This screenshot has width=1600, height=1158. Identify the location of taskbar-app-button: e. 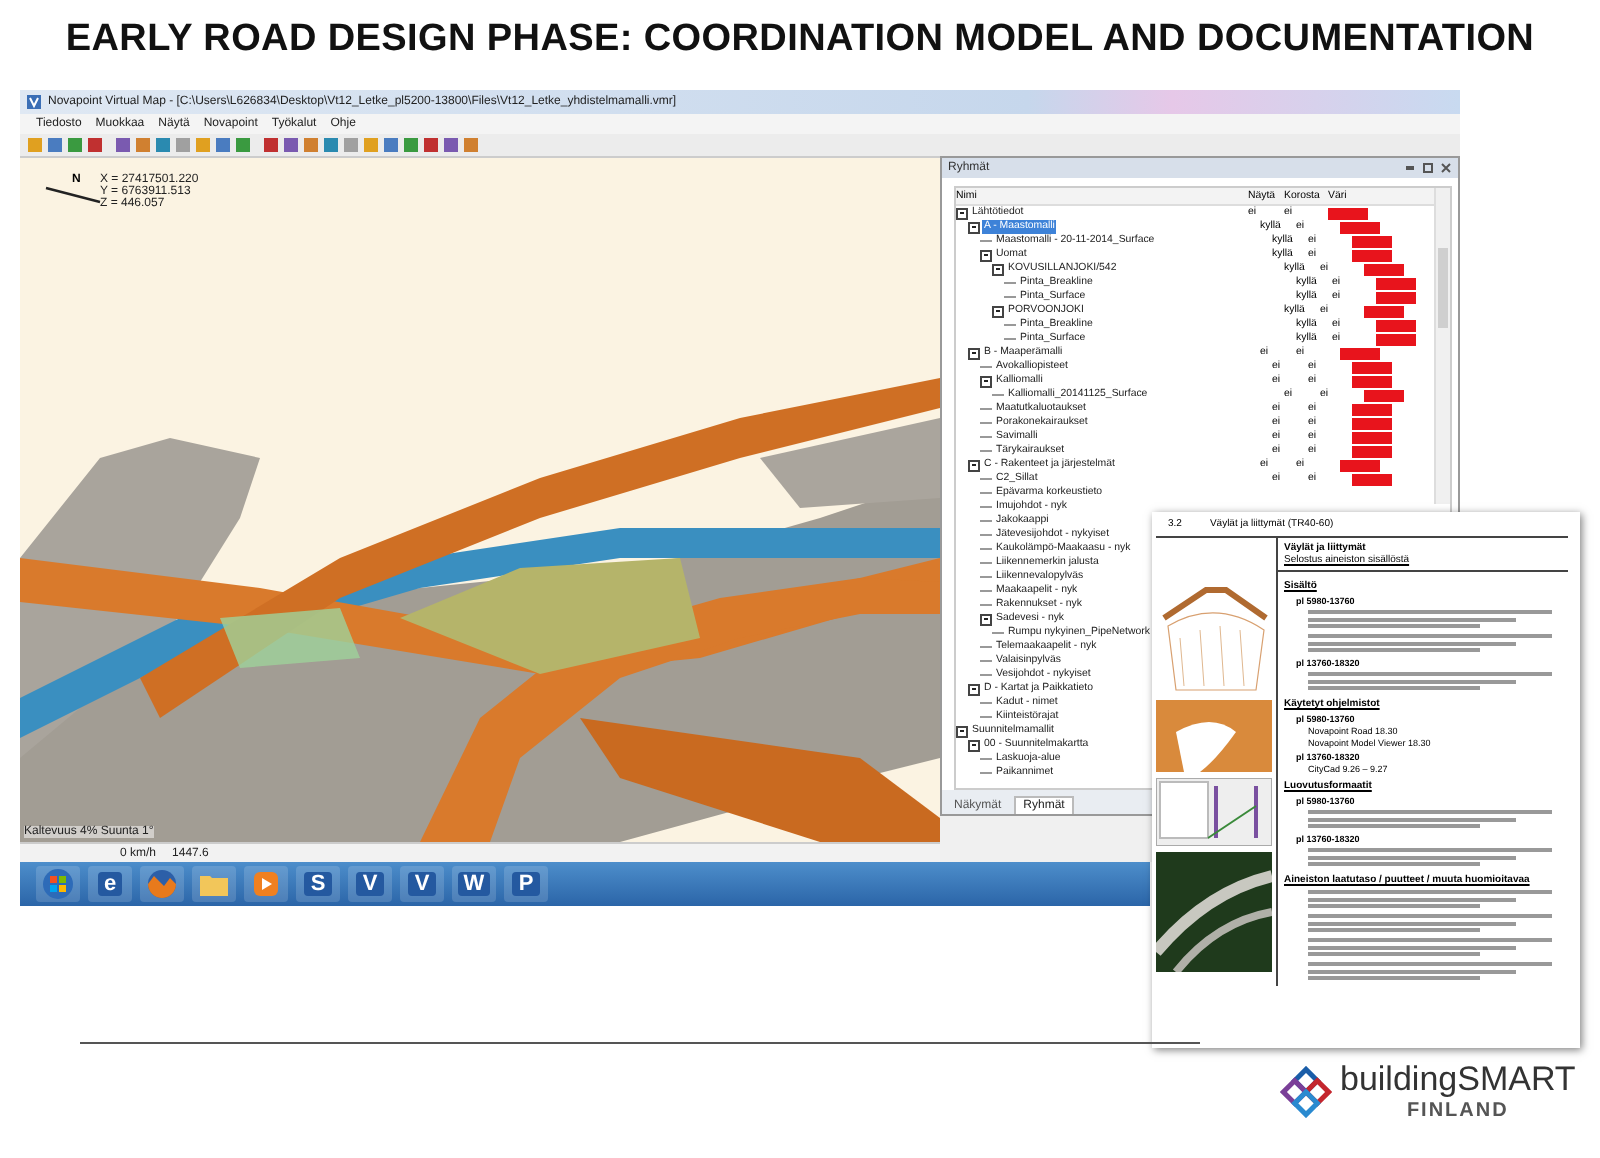
(110, 884).